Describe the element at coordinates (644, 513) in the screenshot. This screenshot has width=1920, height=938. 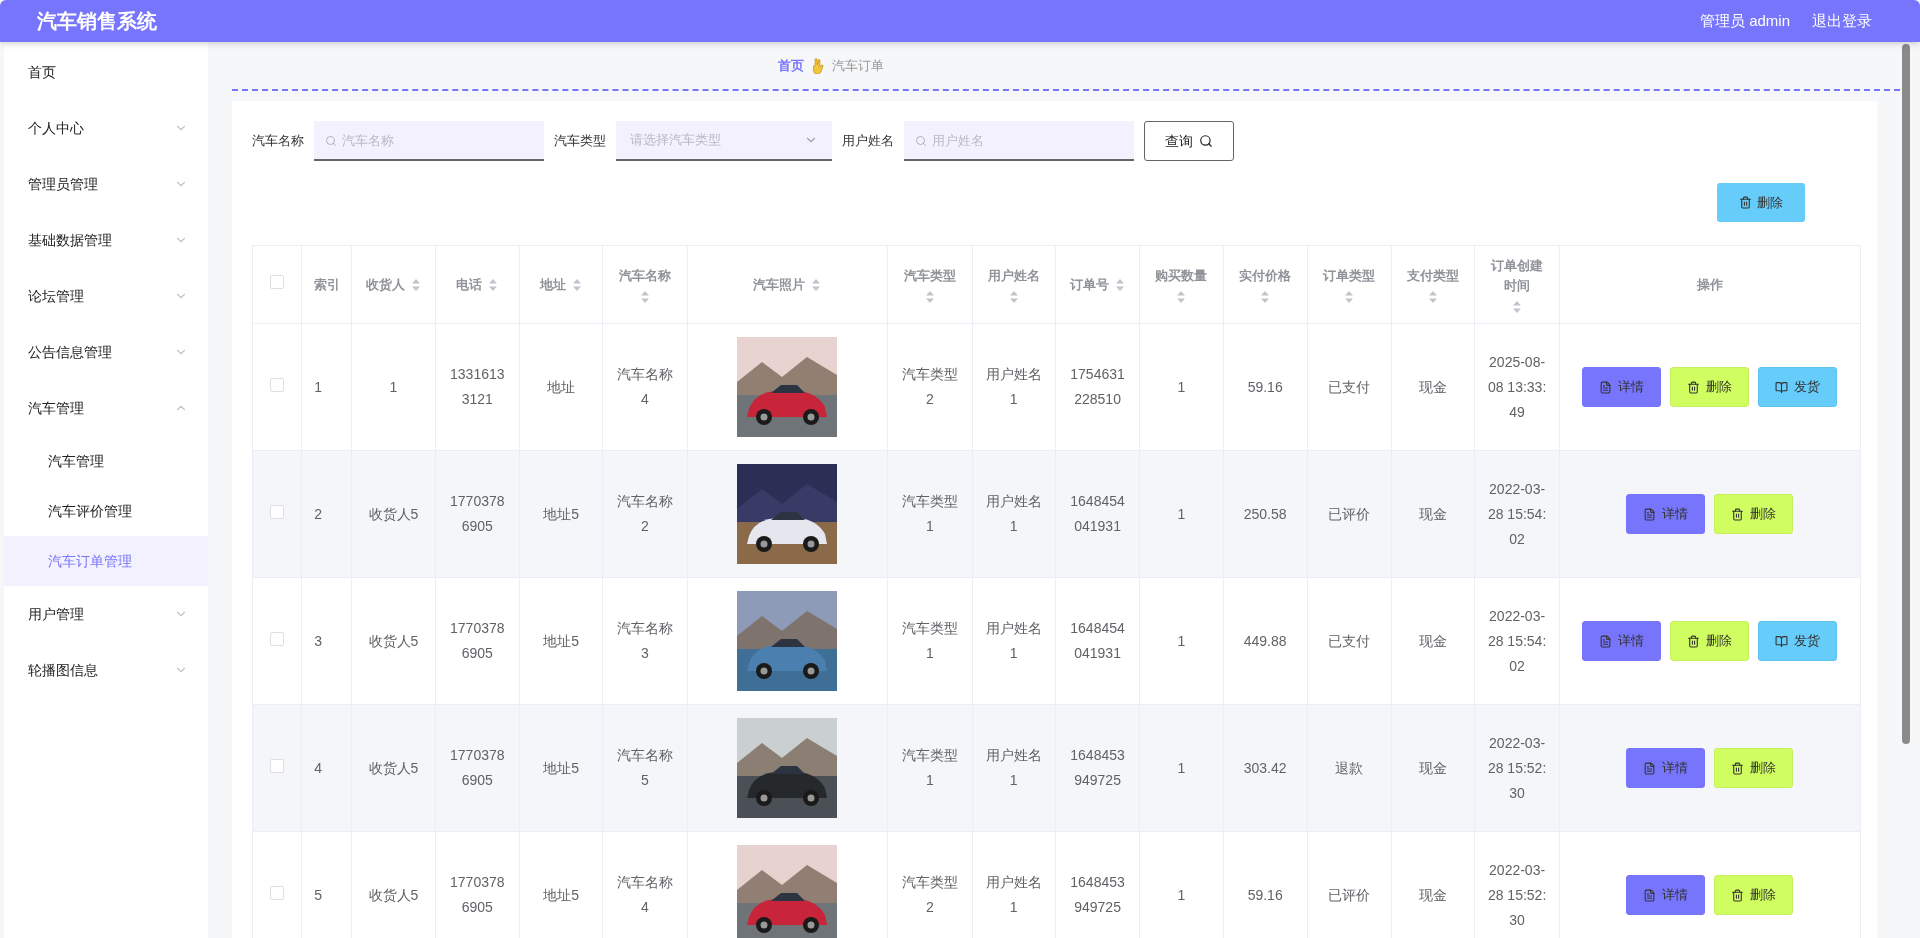
I see `table-cell: 汽车名称2` at that location.